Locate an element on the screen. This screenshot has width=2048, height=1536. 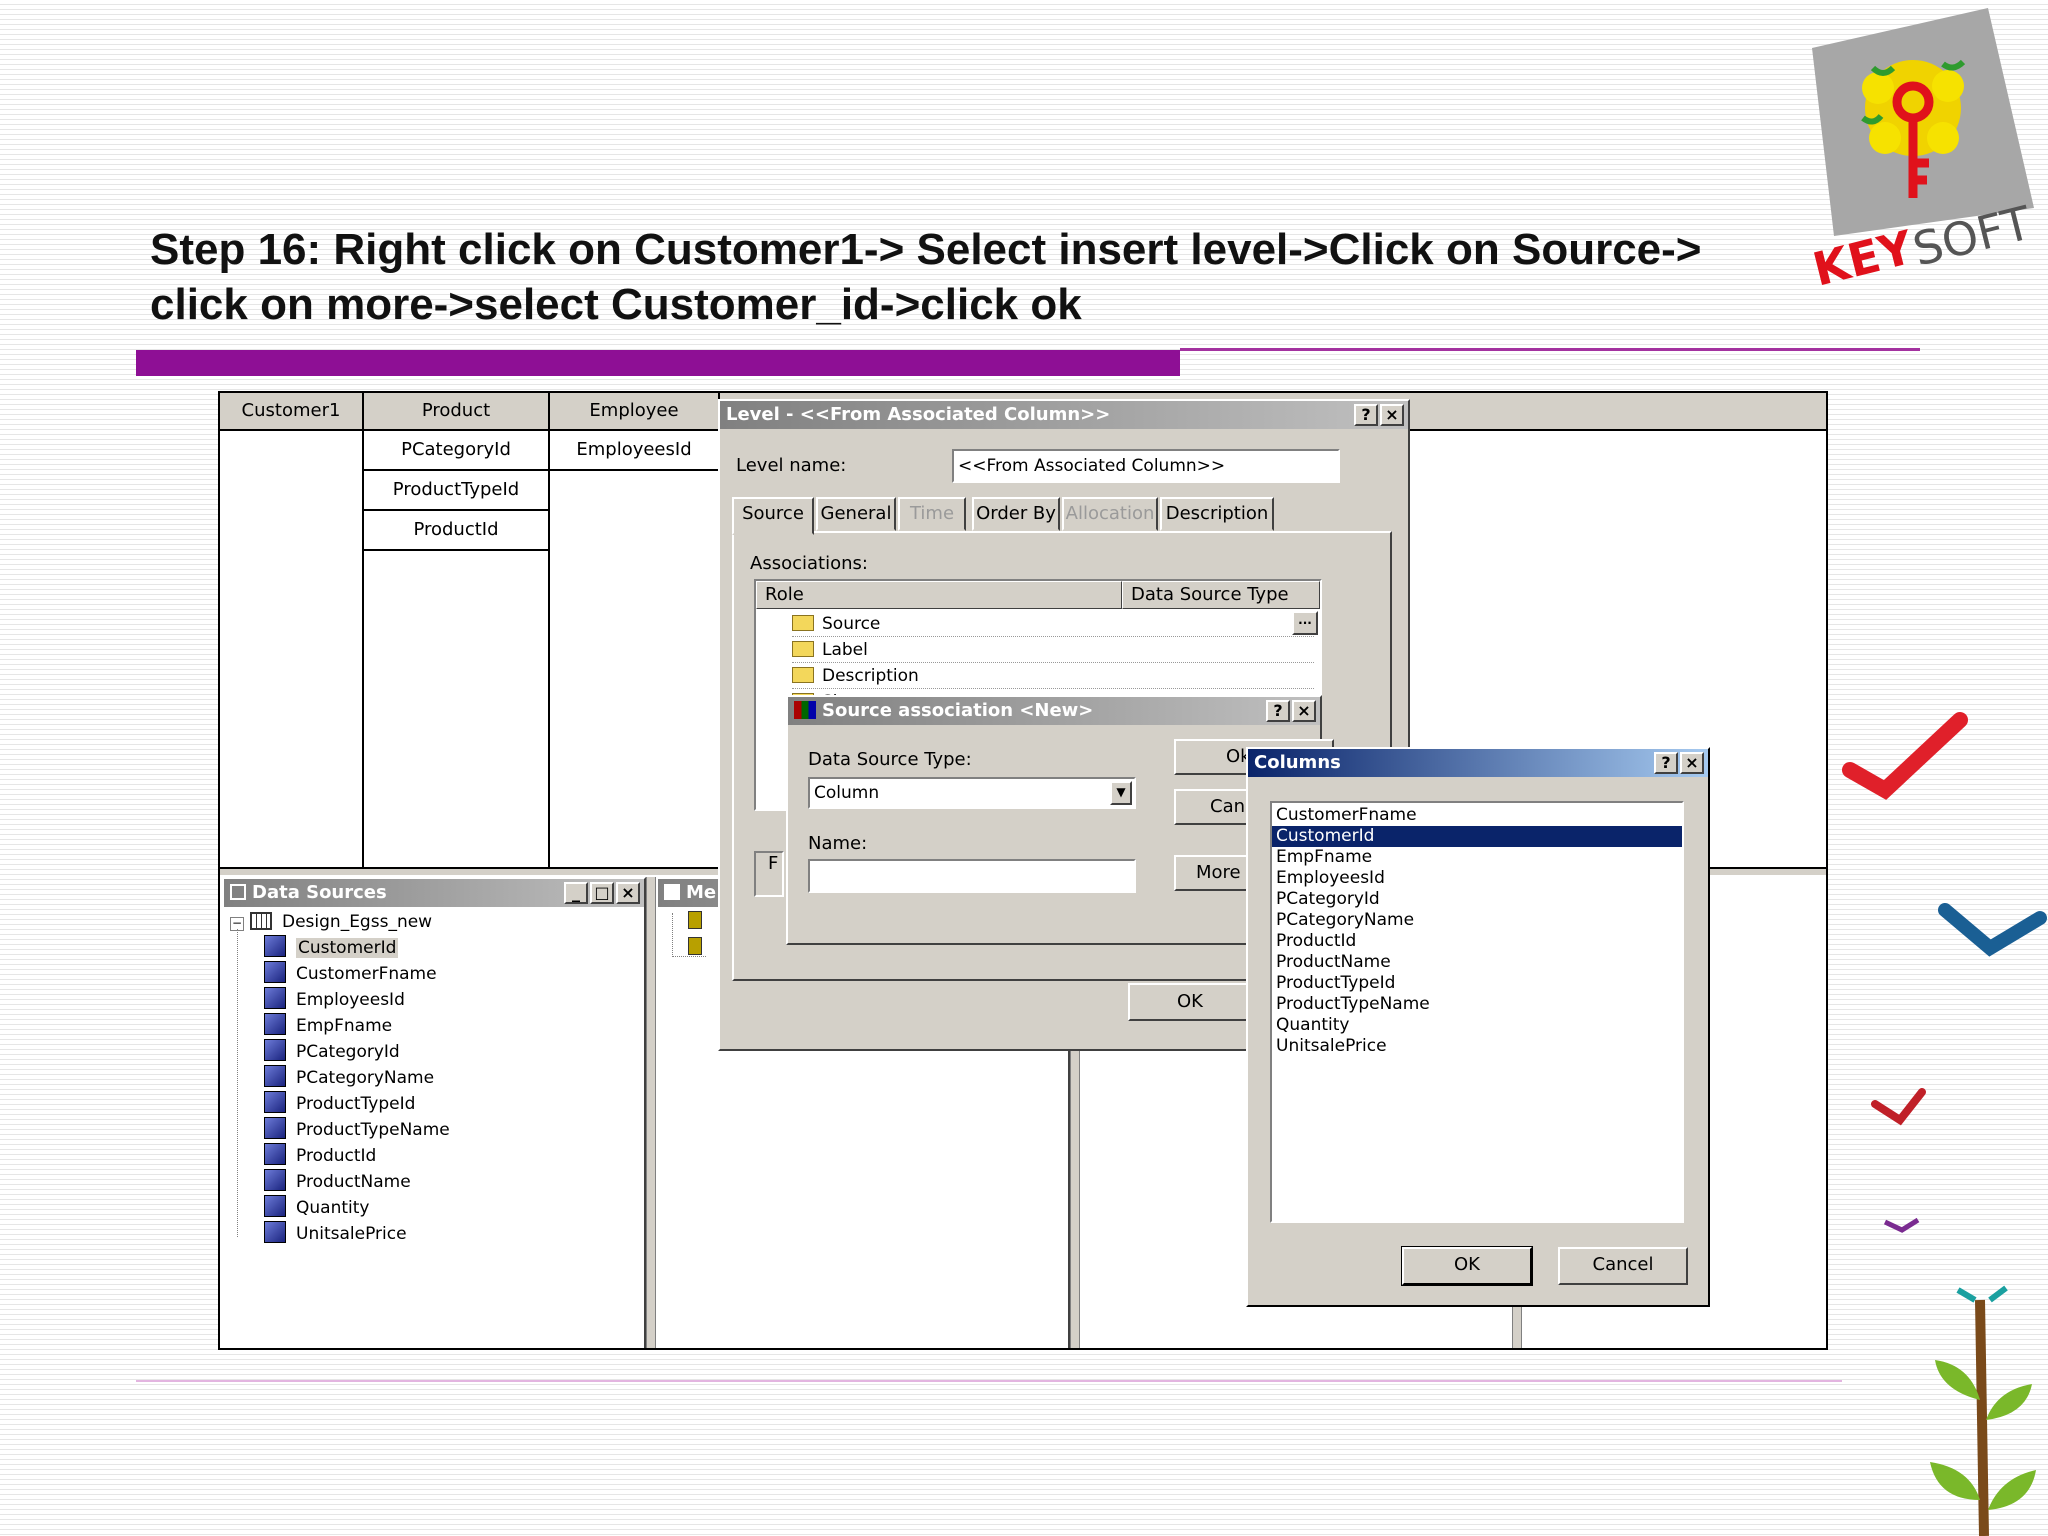
keysoft-logo: KEY SOFT is located at coordinates (1923, 153).